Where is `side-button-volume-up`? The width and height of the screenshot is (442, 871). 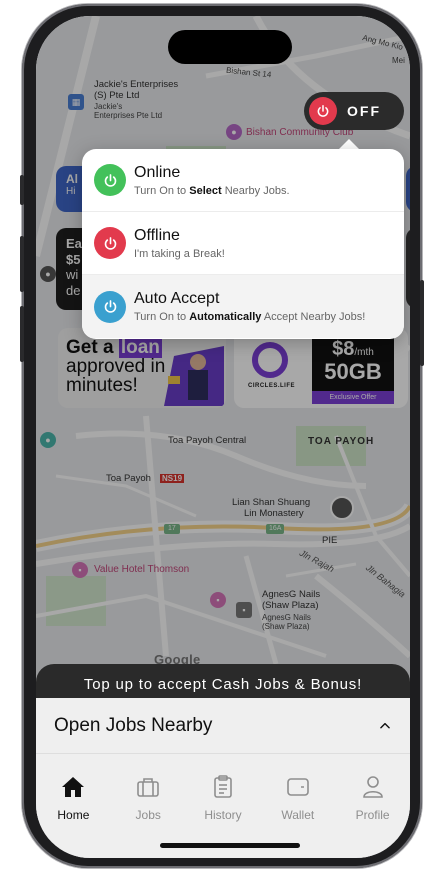 side-button-volume-up is located at coordinates (22, 264).